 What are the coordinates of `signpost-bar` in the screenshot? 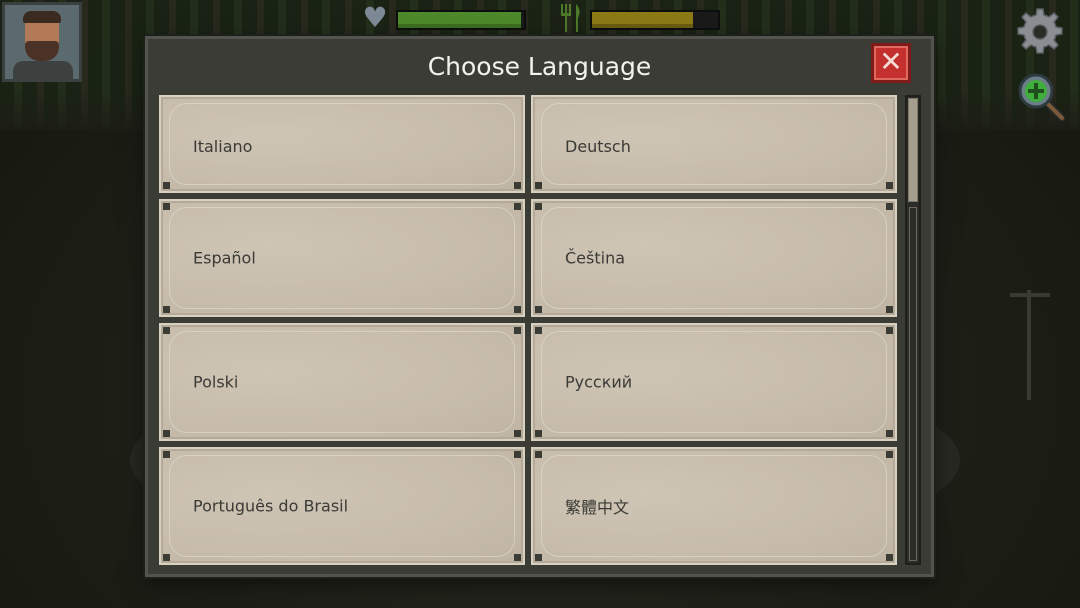 It's located at (1030, 295).